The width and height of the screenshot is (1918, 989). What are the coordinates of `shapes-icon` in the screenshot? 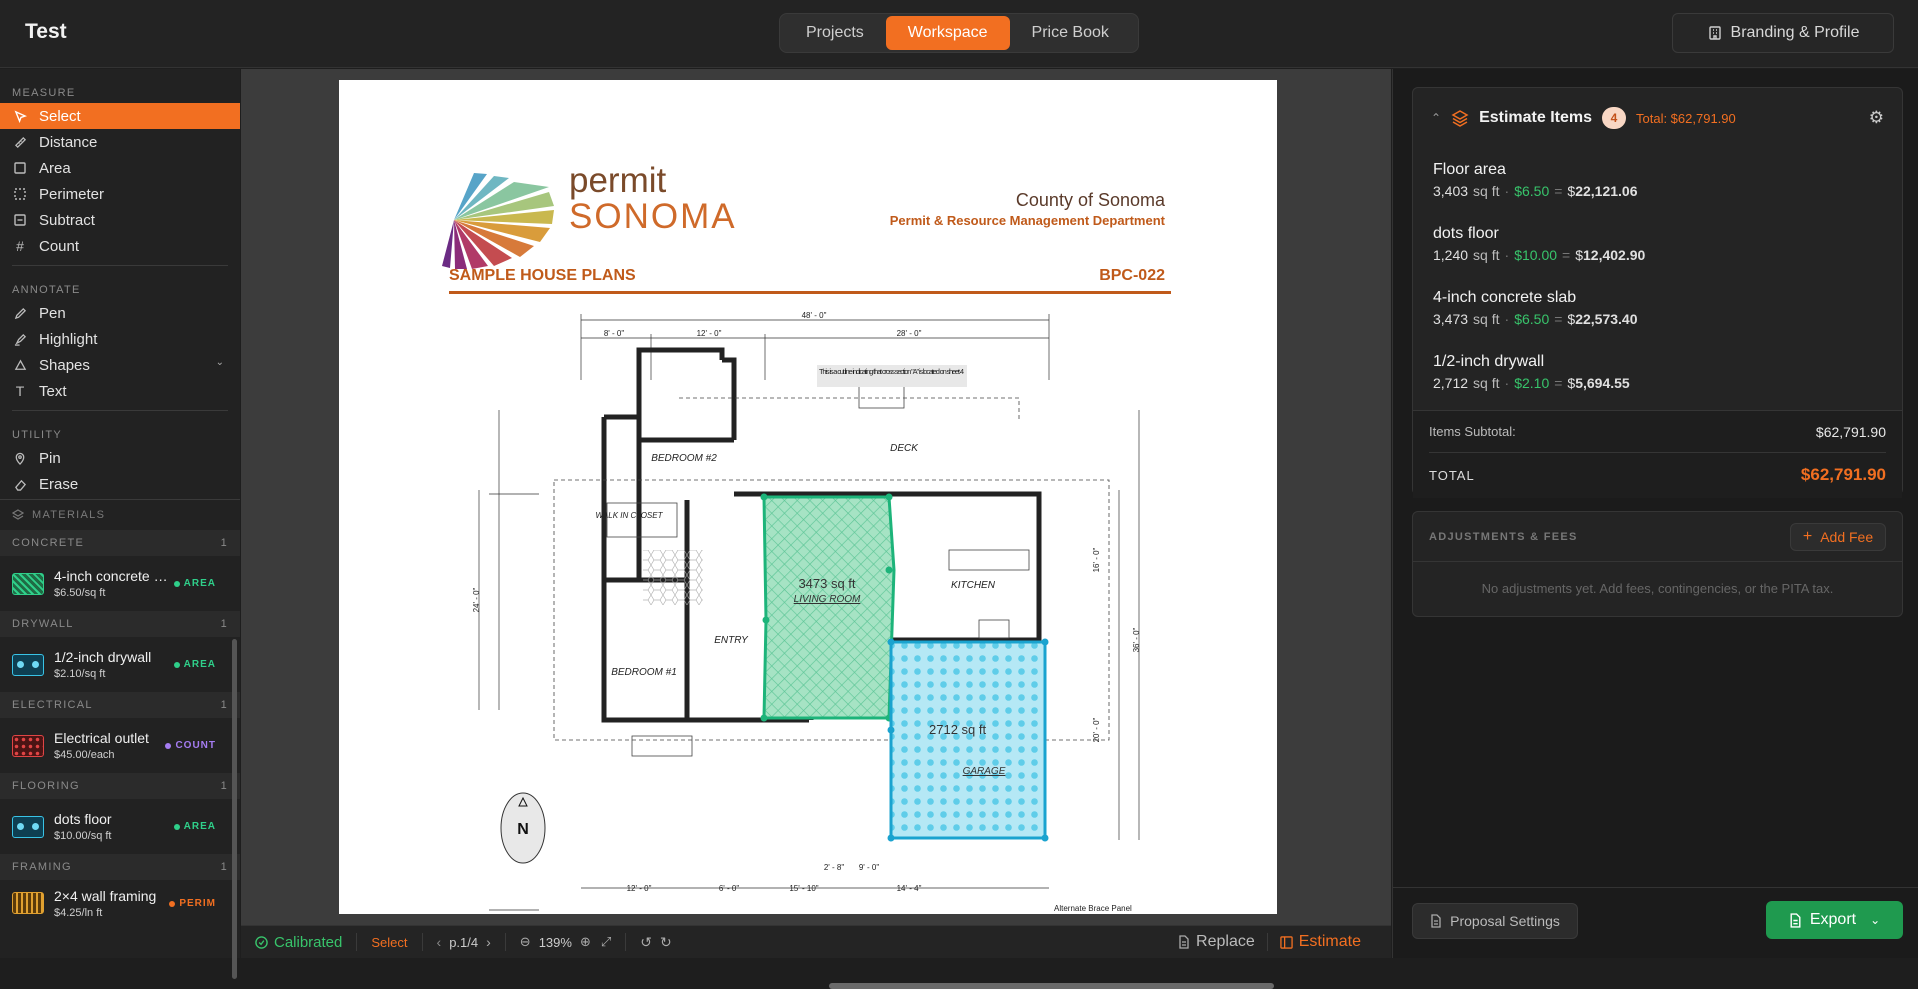 It's located at (20, 365).